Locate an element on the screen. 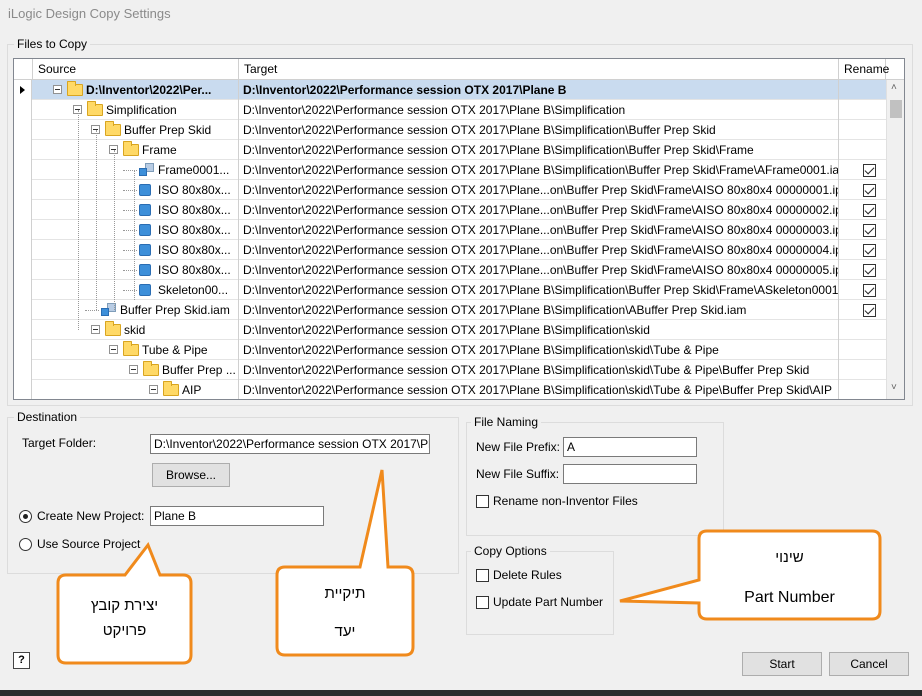 The image size is (922, 696). rename-non-inventor-label: Rename non-Inventor Files is located at coordinates (565, 501).